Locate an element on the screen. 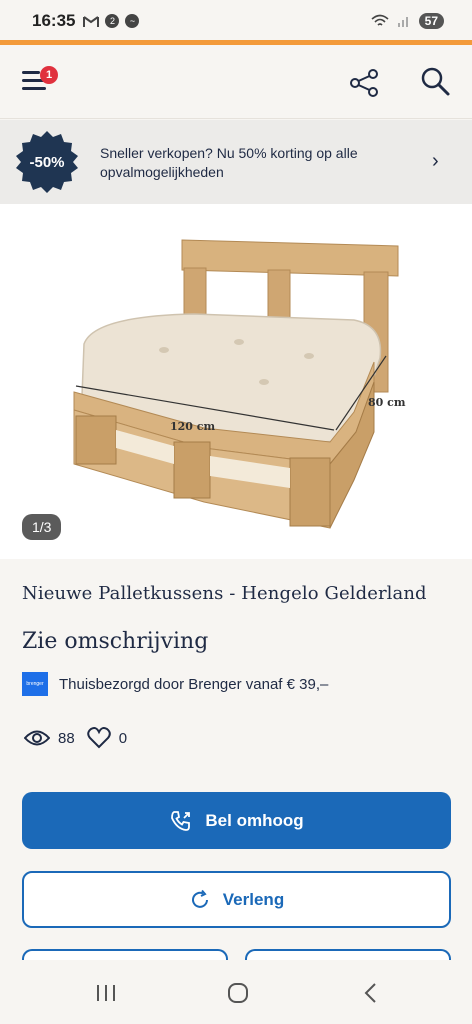 The height and width of the screenshot is (1024, 472). recent-apps-button is located at coordinates (106, 993).